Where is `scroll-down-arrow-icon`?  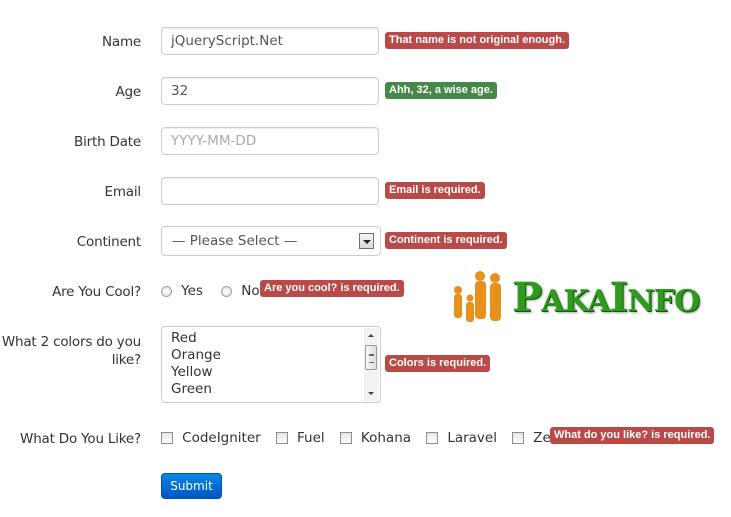
scroll-down-arrow-icon is located at coordinates (371, 393).